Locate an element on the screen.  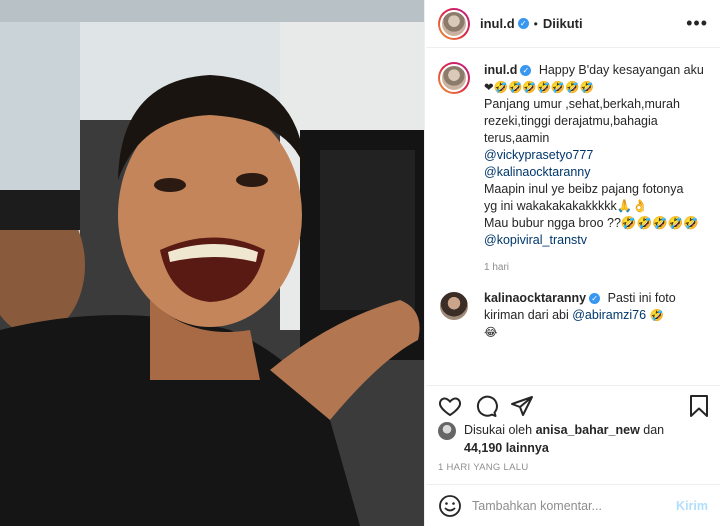
post-time-ago: 1 HARI YANG LALU is located at coordinates (483, 467).